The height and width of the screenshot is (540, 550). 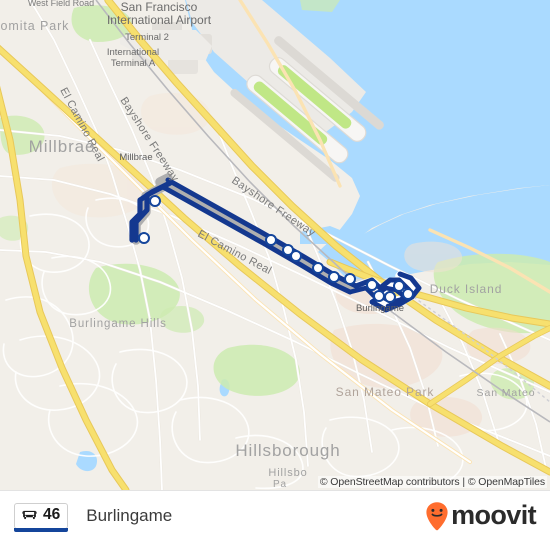 I want to click on route-destination: Burlingame, so click(x=129, y=515).